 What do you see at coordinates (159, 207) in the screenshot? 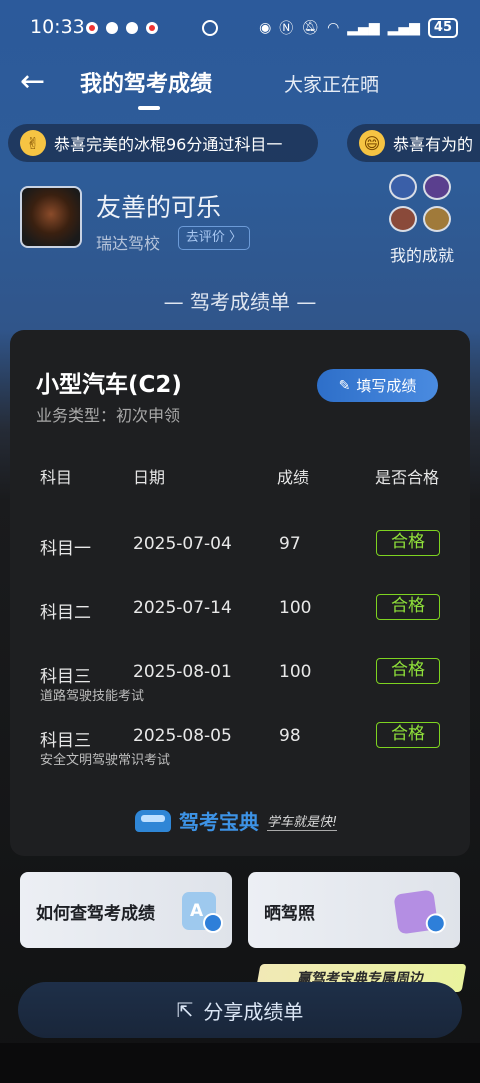
I see `username: 友善的可乐` at bounding box center [159, 207].